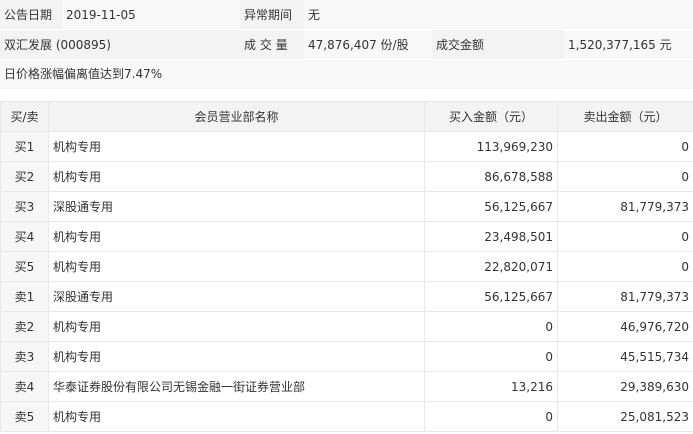  Describe the element at coordinates (24, 116) in the screenshot. I see `column-header-side: 买/卖` at that location.